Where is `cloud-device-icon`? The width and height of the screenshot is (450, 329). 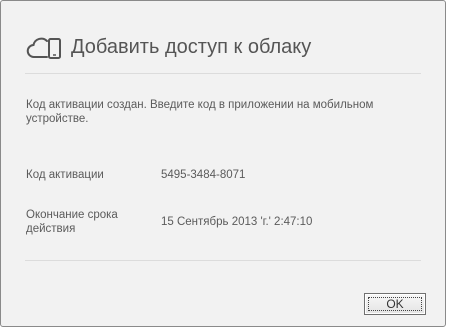 cloud-device-icon is located at coordinates (45, 47).